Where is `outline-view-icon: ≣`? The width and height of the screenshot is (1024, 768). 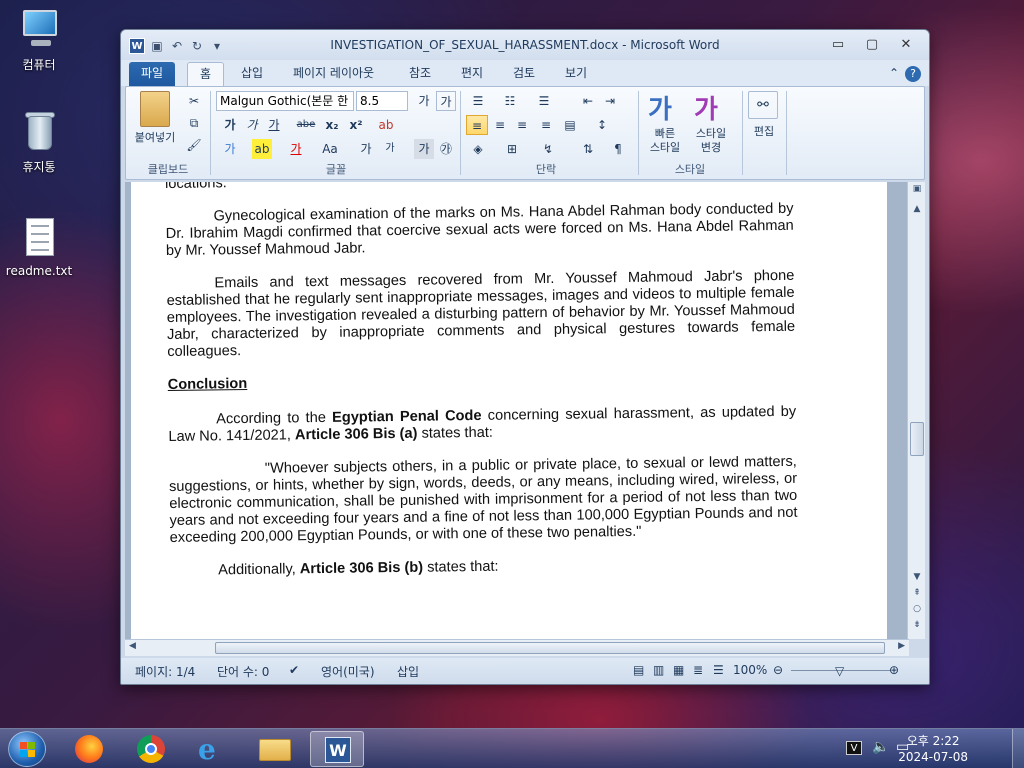
outline-view-icon: ≣ is located at coordinates (698, 670).